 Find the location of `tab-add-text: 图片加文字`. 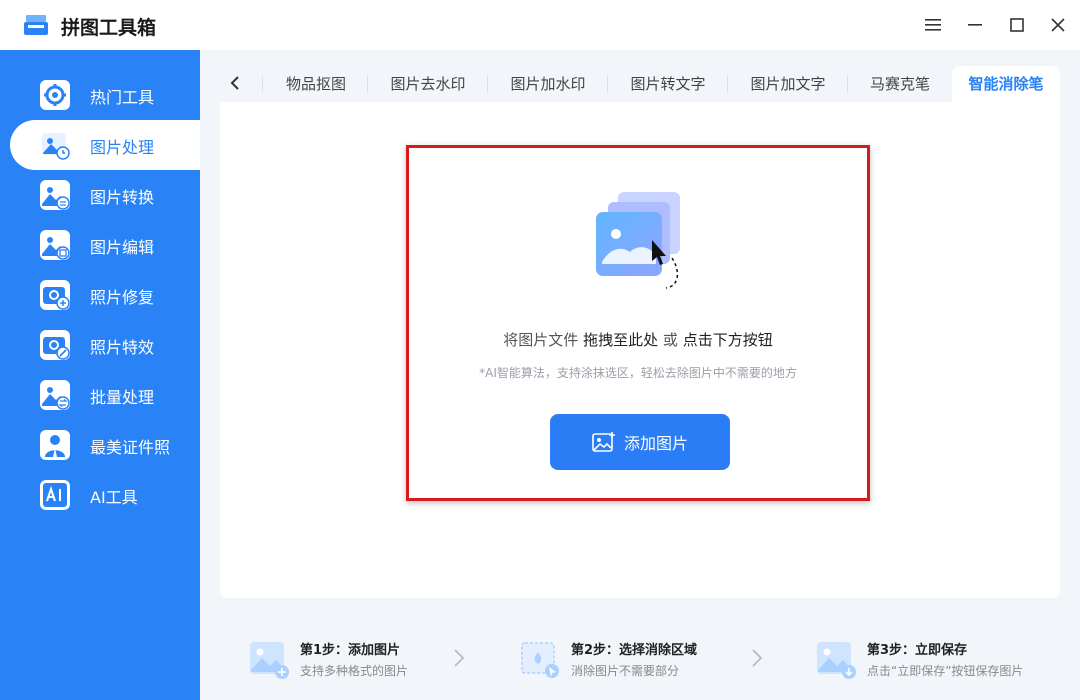

tab-add-text: 图片加文字 is located at coordinates (788, 84).